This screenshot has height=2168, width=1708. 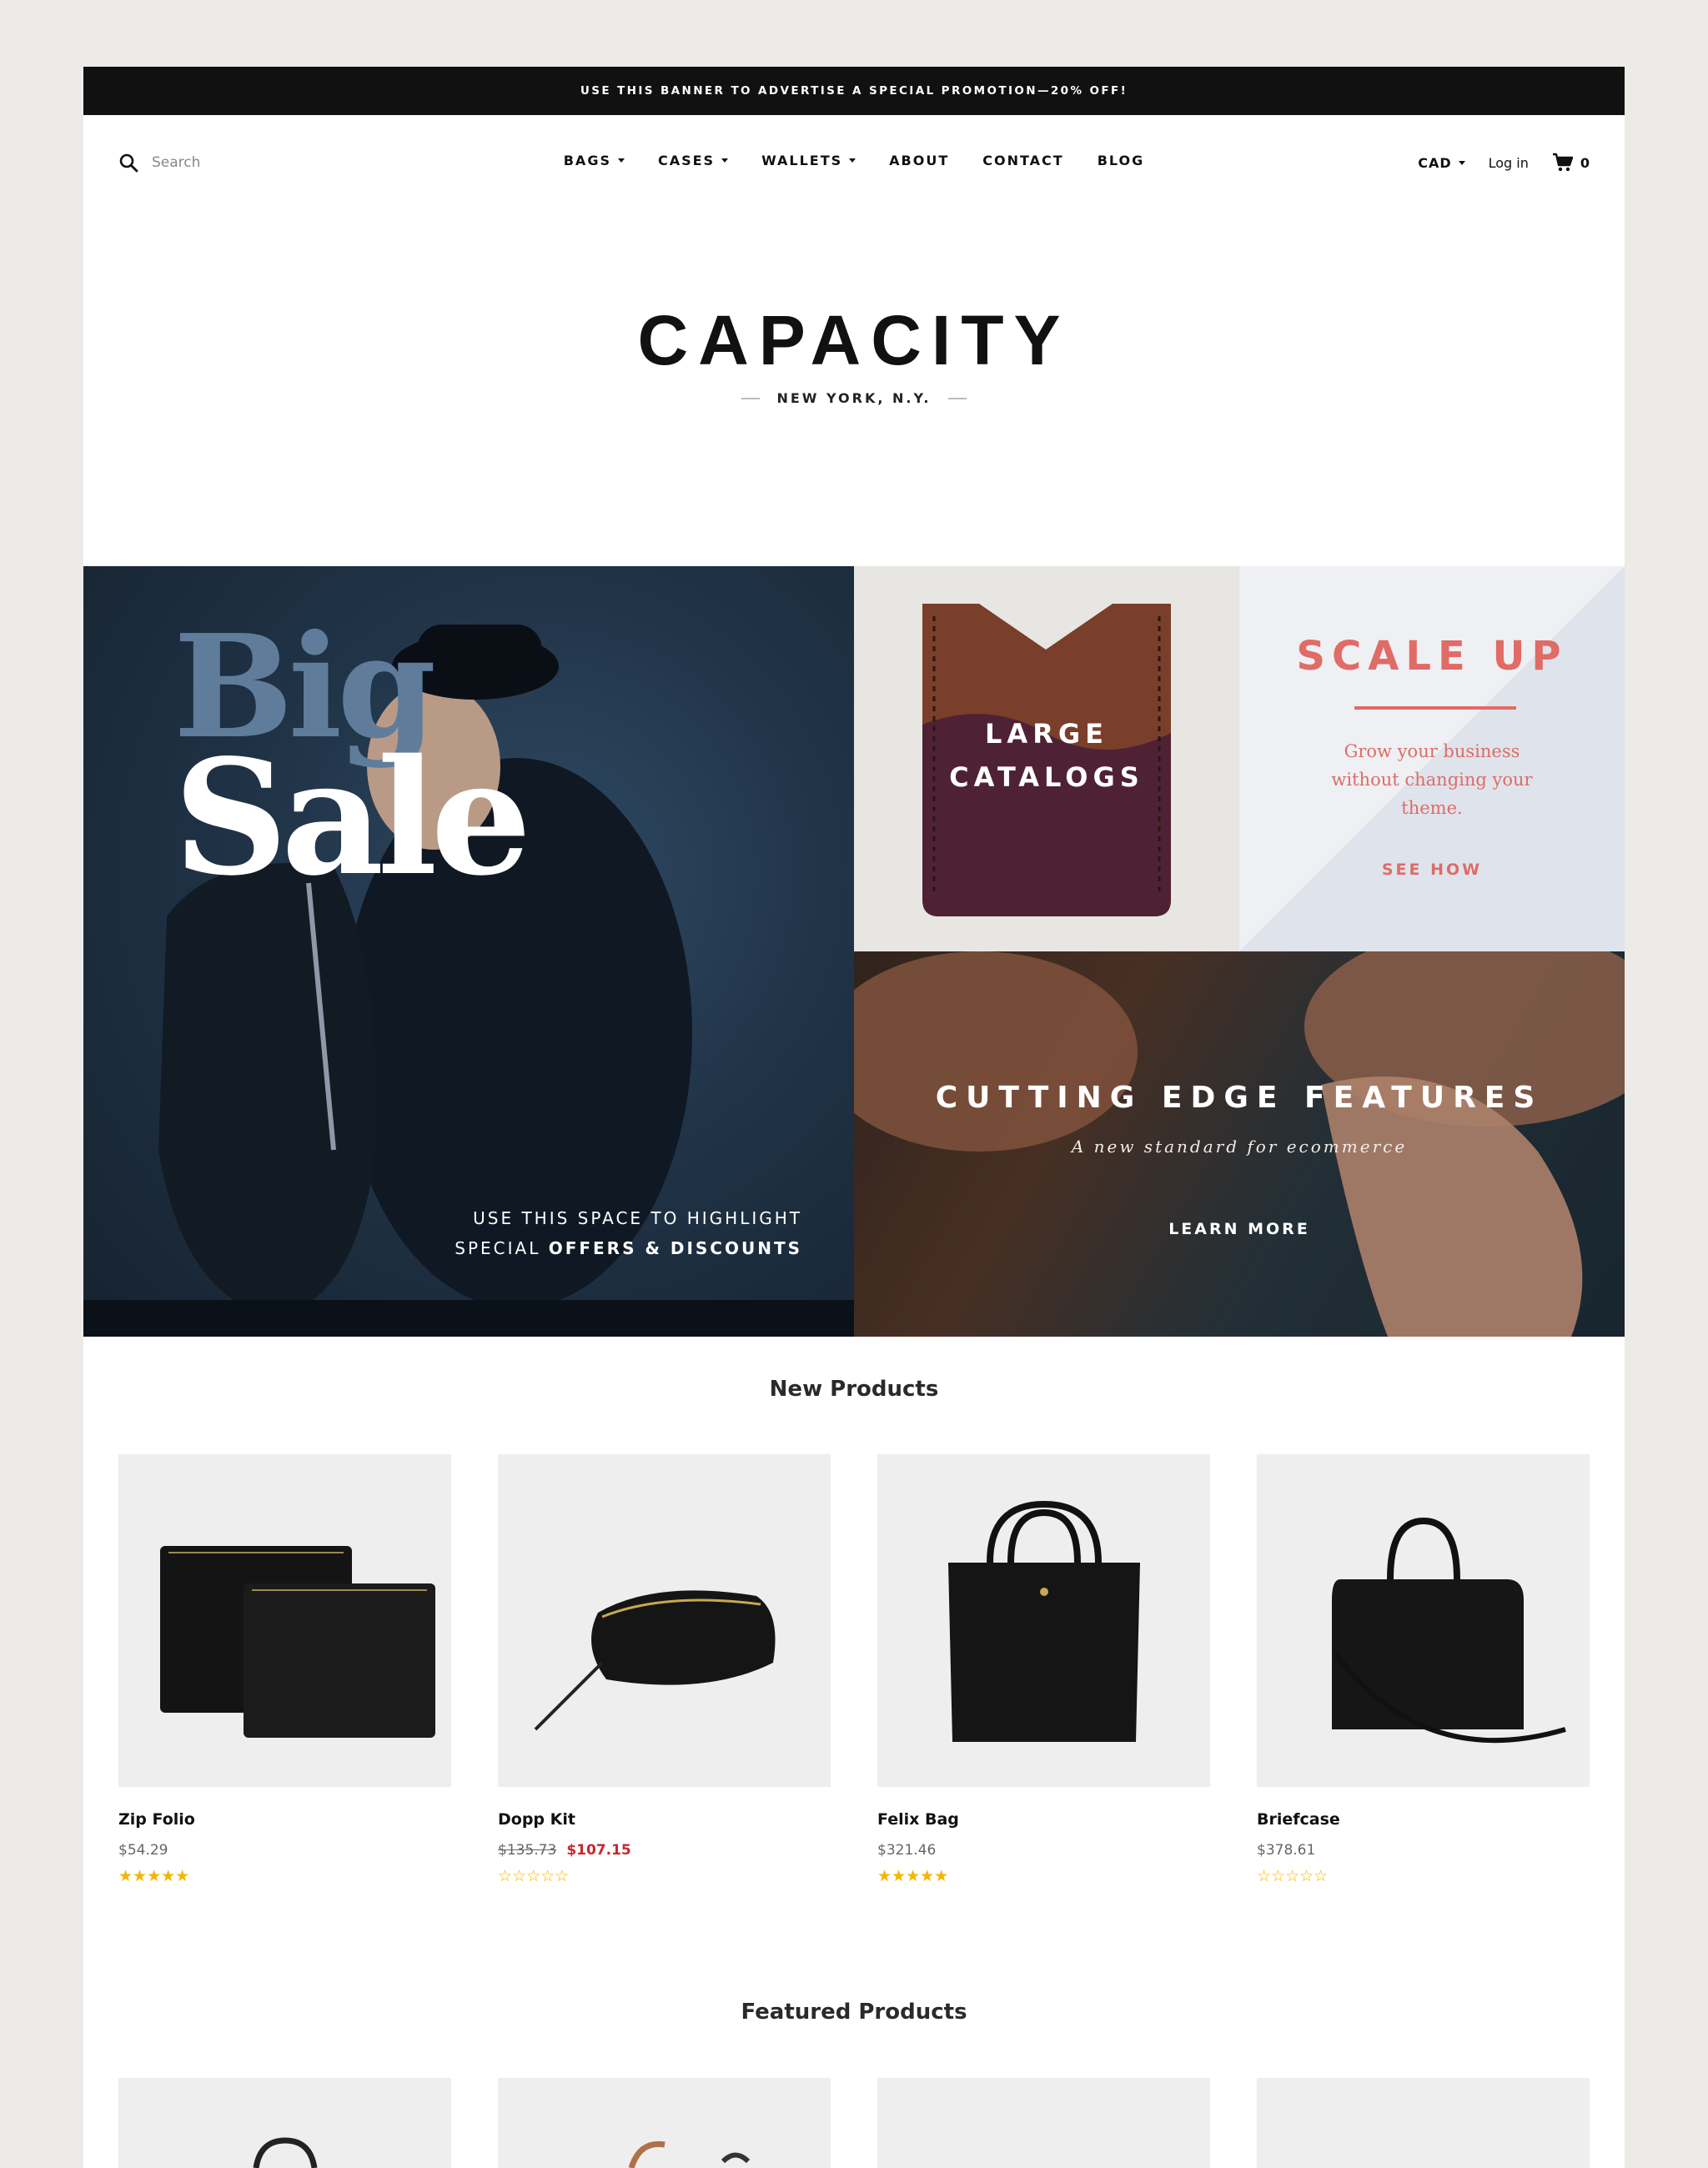 I want to click on header-utilities: CAD Log in 0, so click(x=1504, y=163).